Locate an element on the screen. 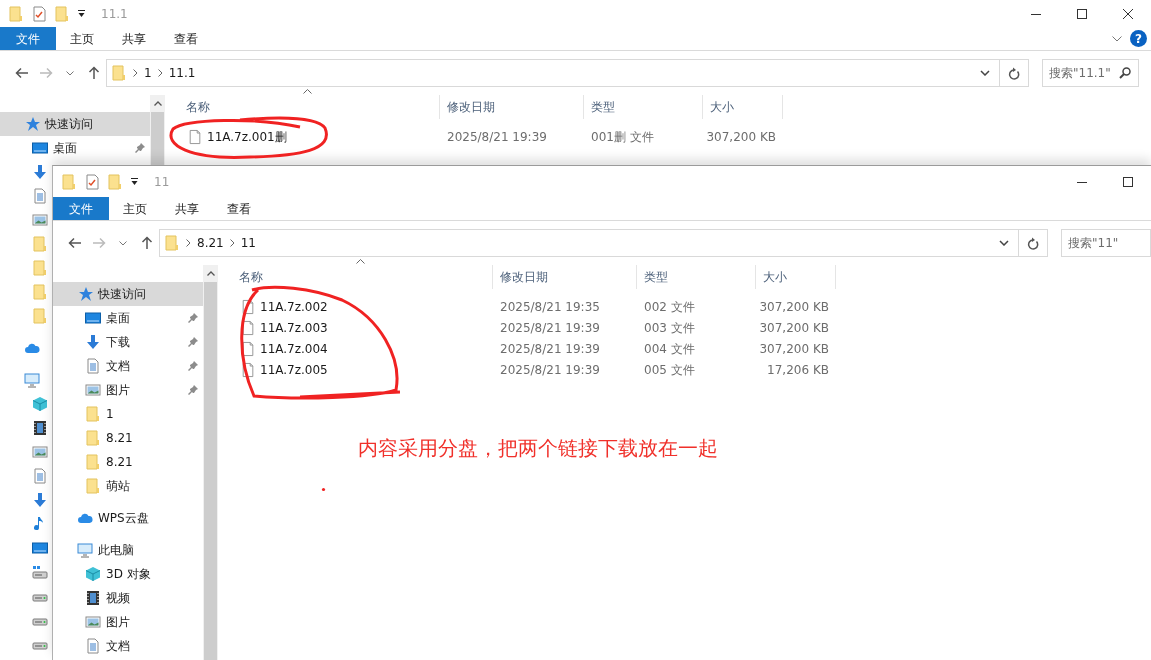 The image size is (1151, 660). sidebar-item: 下载 is located at coordinates (128, 342).